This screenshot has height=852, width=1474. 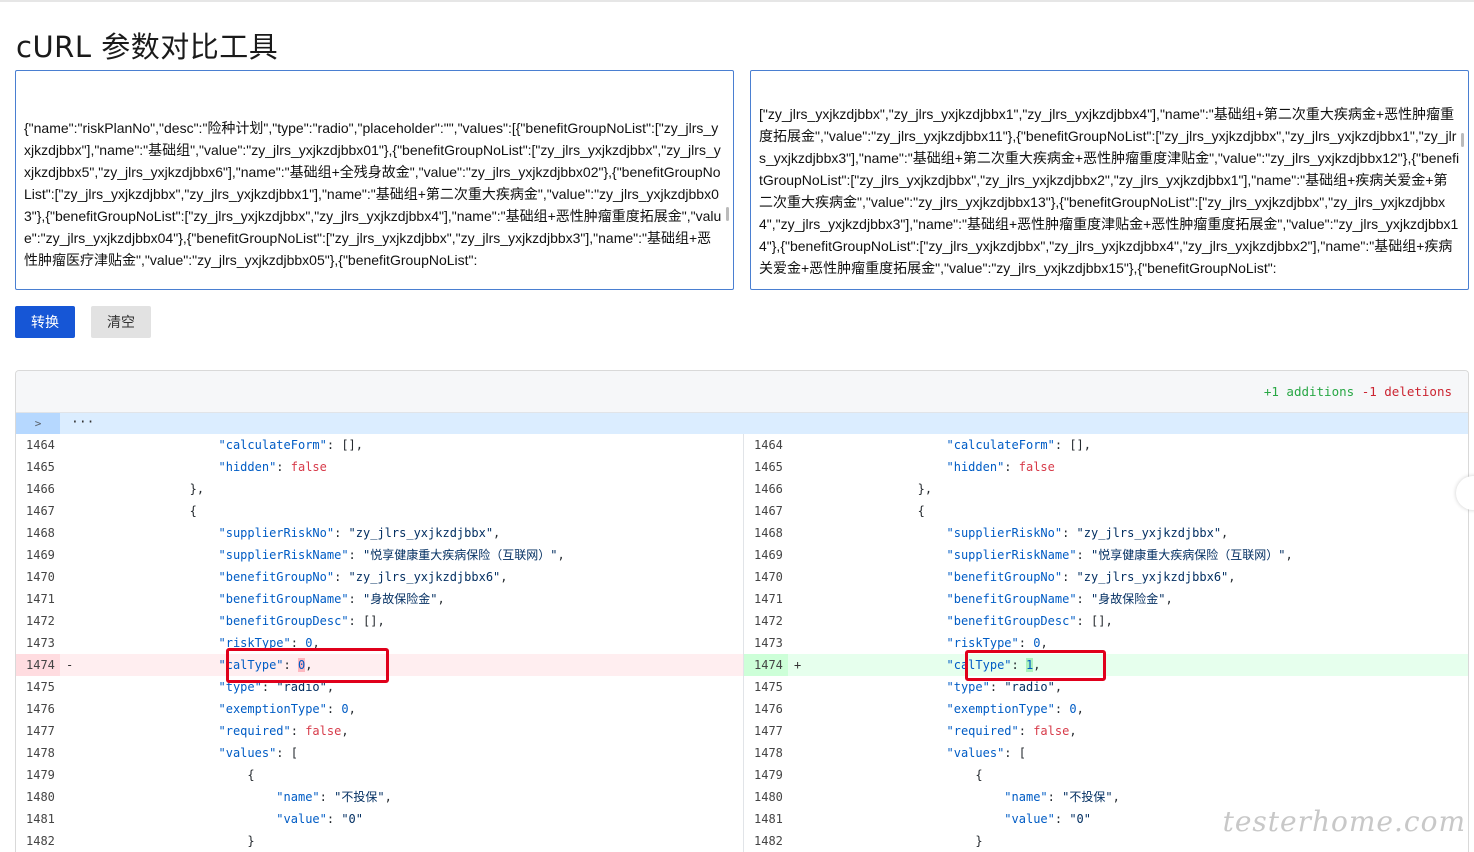 I want to click on line-number: 1476, so click(x=40, y=709).